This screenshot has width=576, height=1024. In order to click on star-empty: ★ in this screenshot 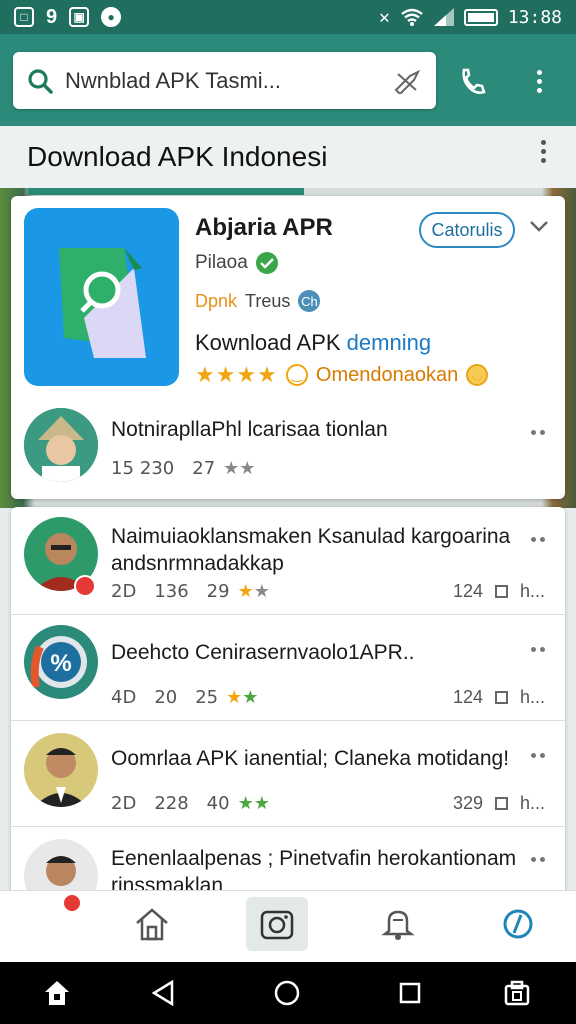, I will do `click(261, 591)`.